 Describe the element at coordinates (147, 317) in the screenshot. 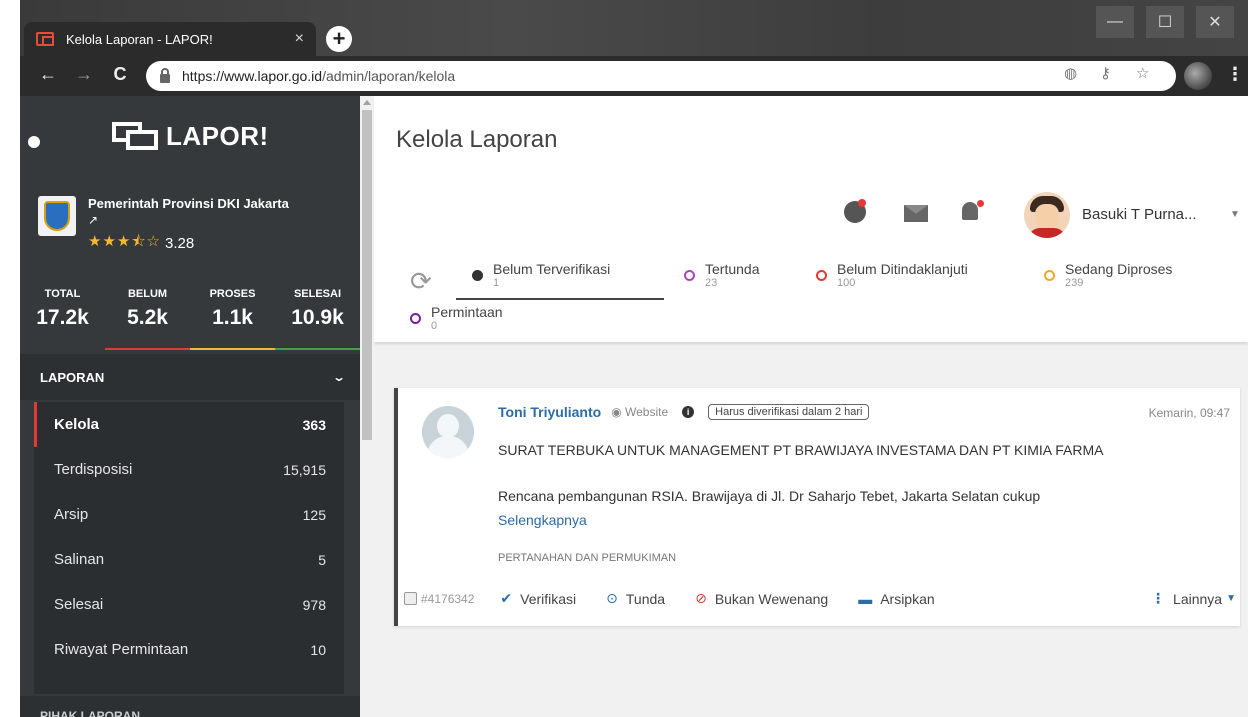

I see `stat-value: 5.2k` at that location.